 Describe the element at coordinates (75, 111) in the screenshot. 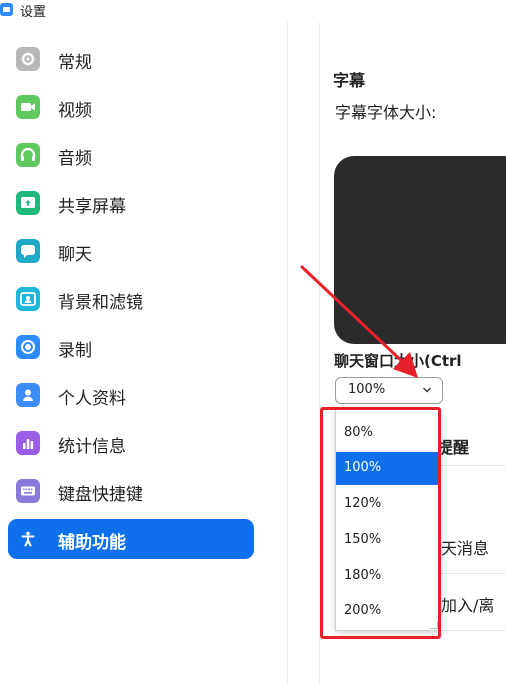

I see `sidebar-item-label: 视频` at that location.